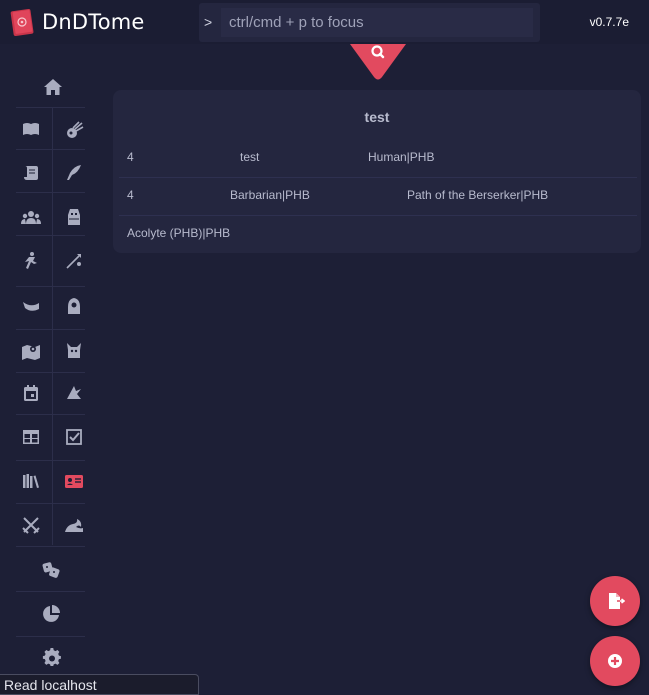 The width and height of the screenshot is (649, 695). I want to click on table-icon, so click(31, 437).